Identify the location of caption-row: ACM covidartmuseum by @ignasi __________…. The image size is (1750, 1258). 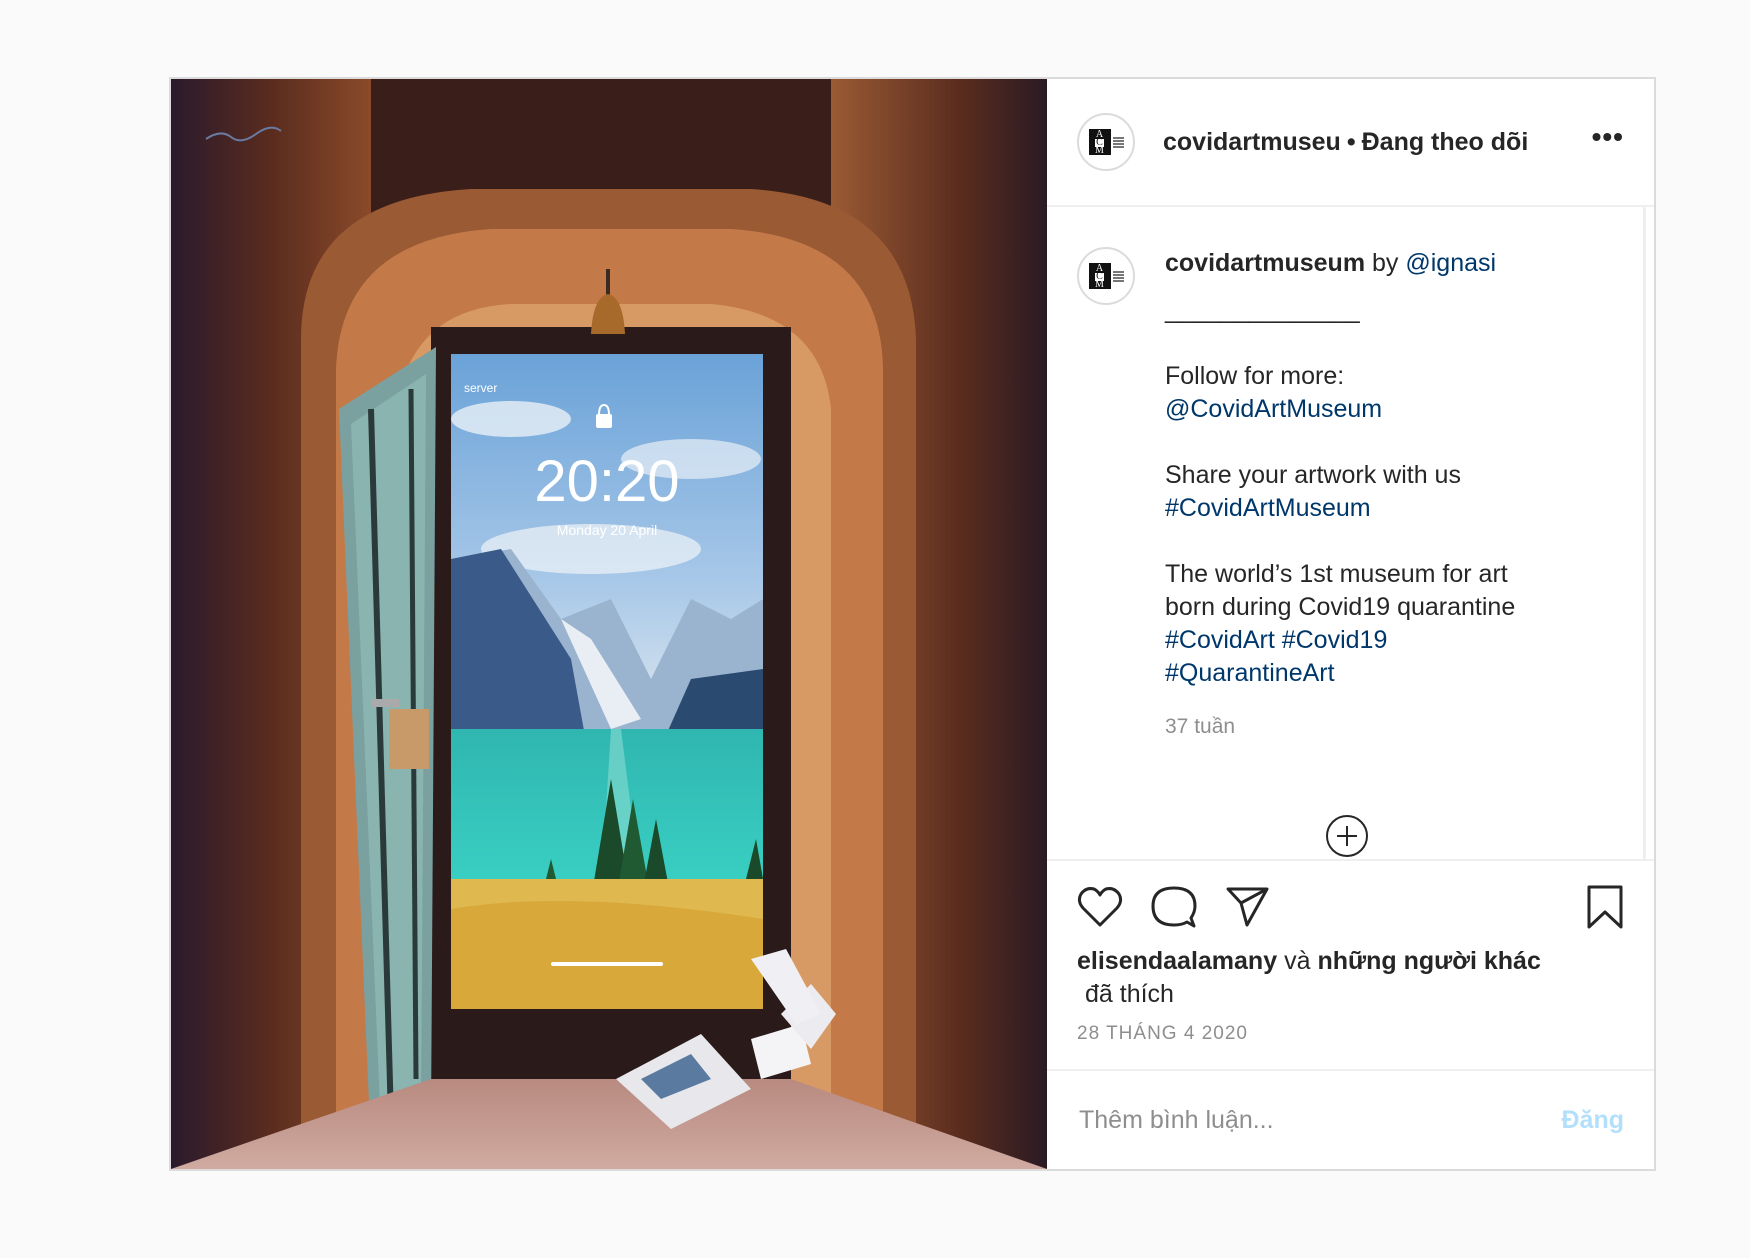
(1345, 495).